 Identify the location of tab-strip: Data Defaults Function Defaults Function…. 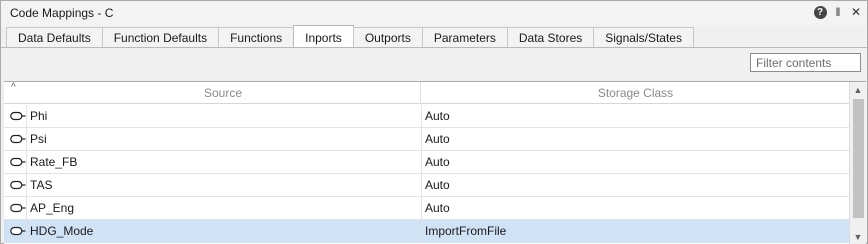
(350, 36).